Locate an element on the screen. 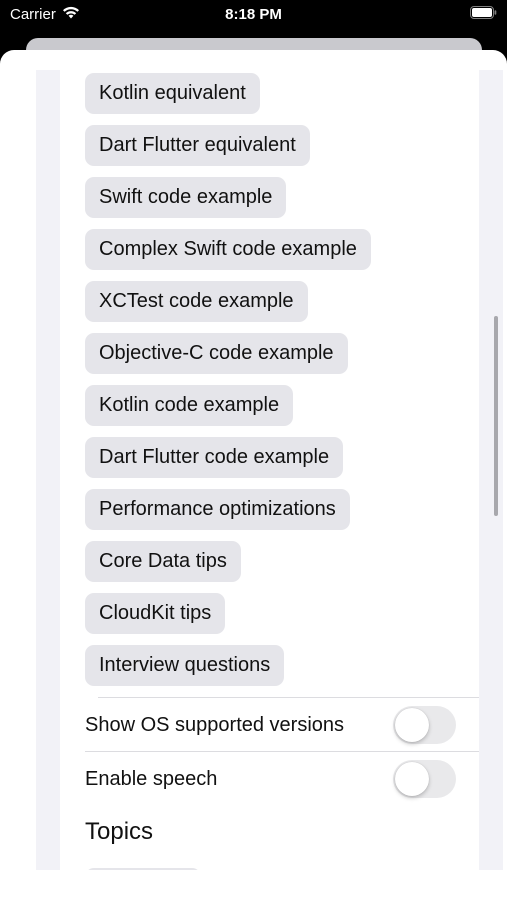 This screenshot has height=900, width=507. option-chip: Objective-C code example is located at coordinates (216, 353).